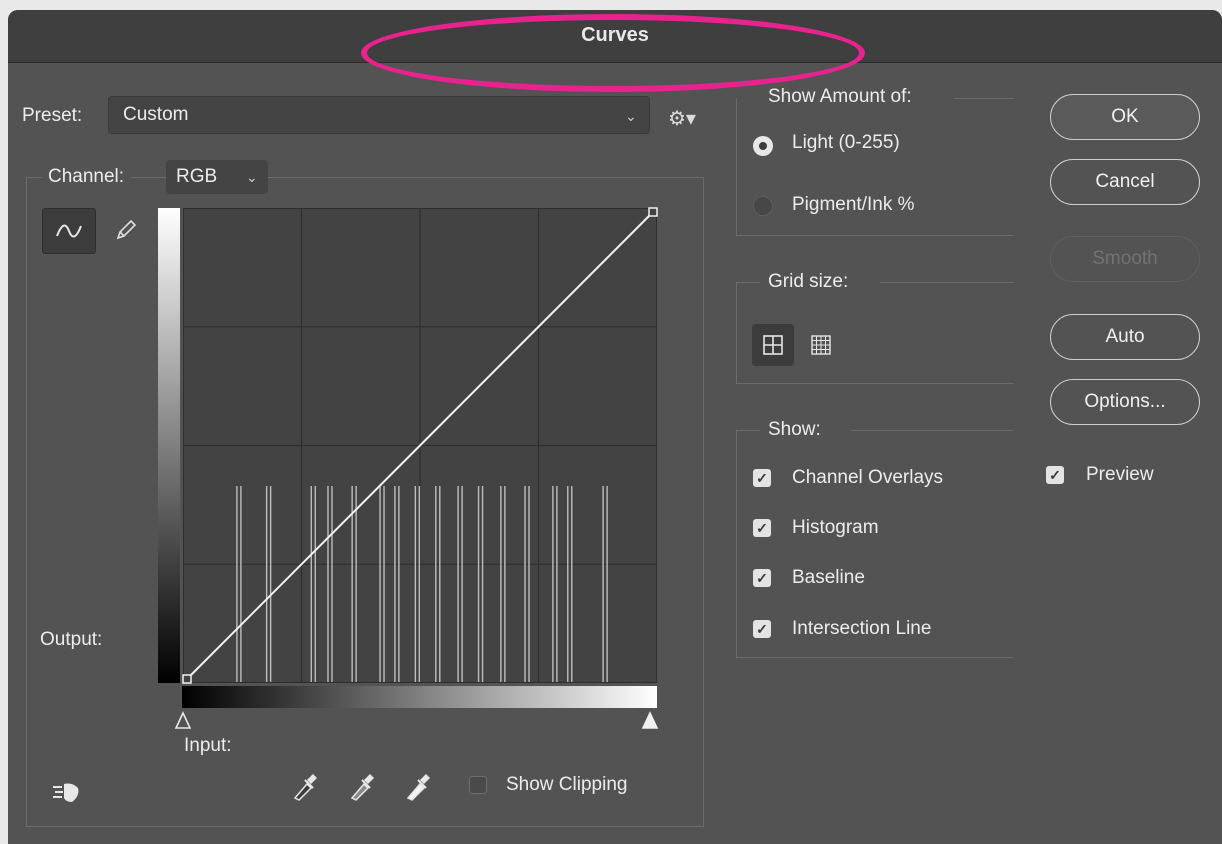 This screenshot has height=844, width=1222. I want to click on grid-size-label: Grid size:, so click(808, 281).